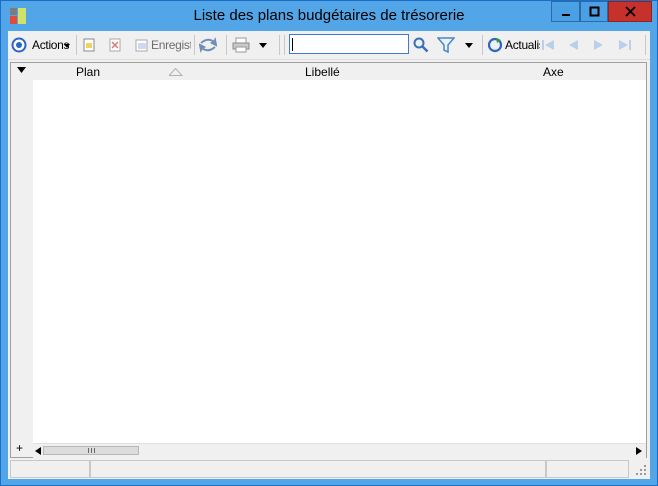 The width and height of the screenshot is (658, 486). I want to click on magnifier-icon, so click(421, 45).